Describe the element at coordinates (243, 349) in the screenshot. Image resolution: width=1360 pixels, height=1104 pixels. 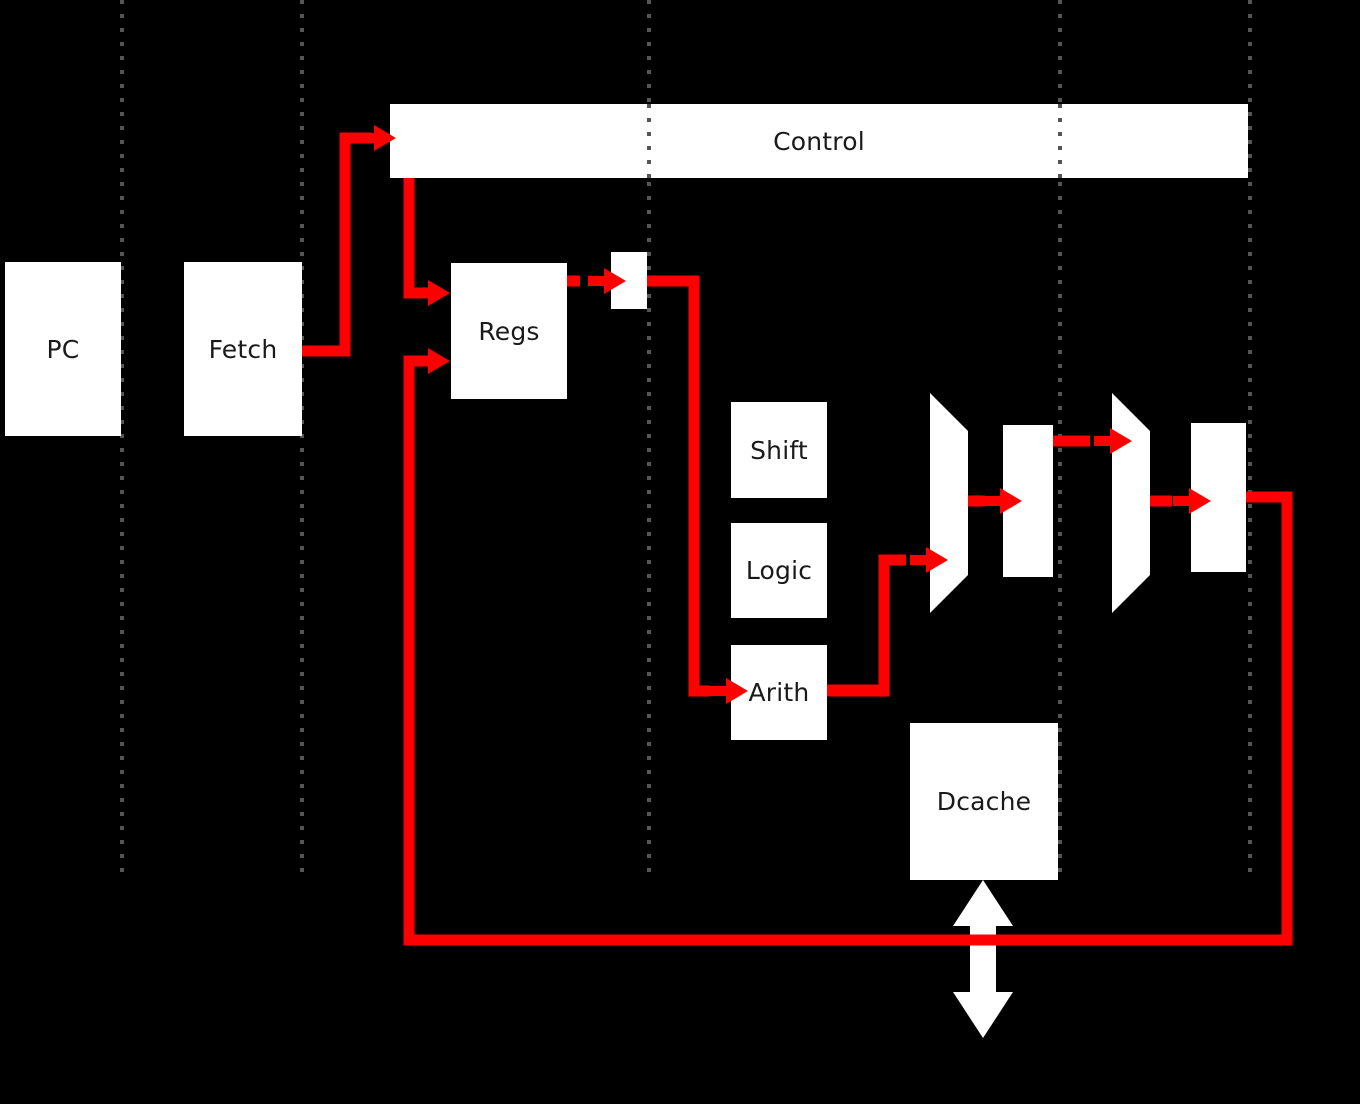
I see `fetch-block` at that location.